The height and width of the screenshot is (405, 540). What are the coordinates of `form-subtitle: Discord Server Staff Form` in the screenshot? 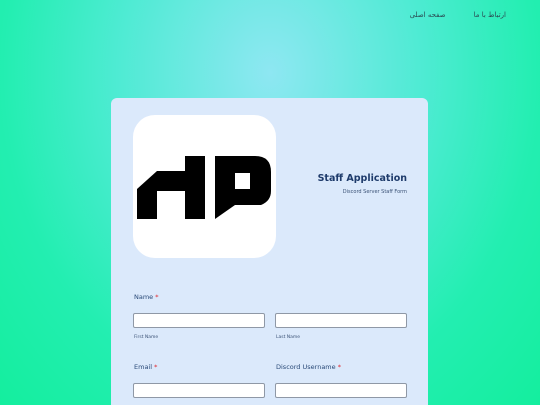 It's located at (374, 192).